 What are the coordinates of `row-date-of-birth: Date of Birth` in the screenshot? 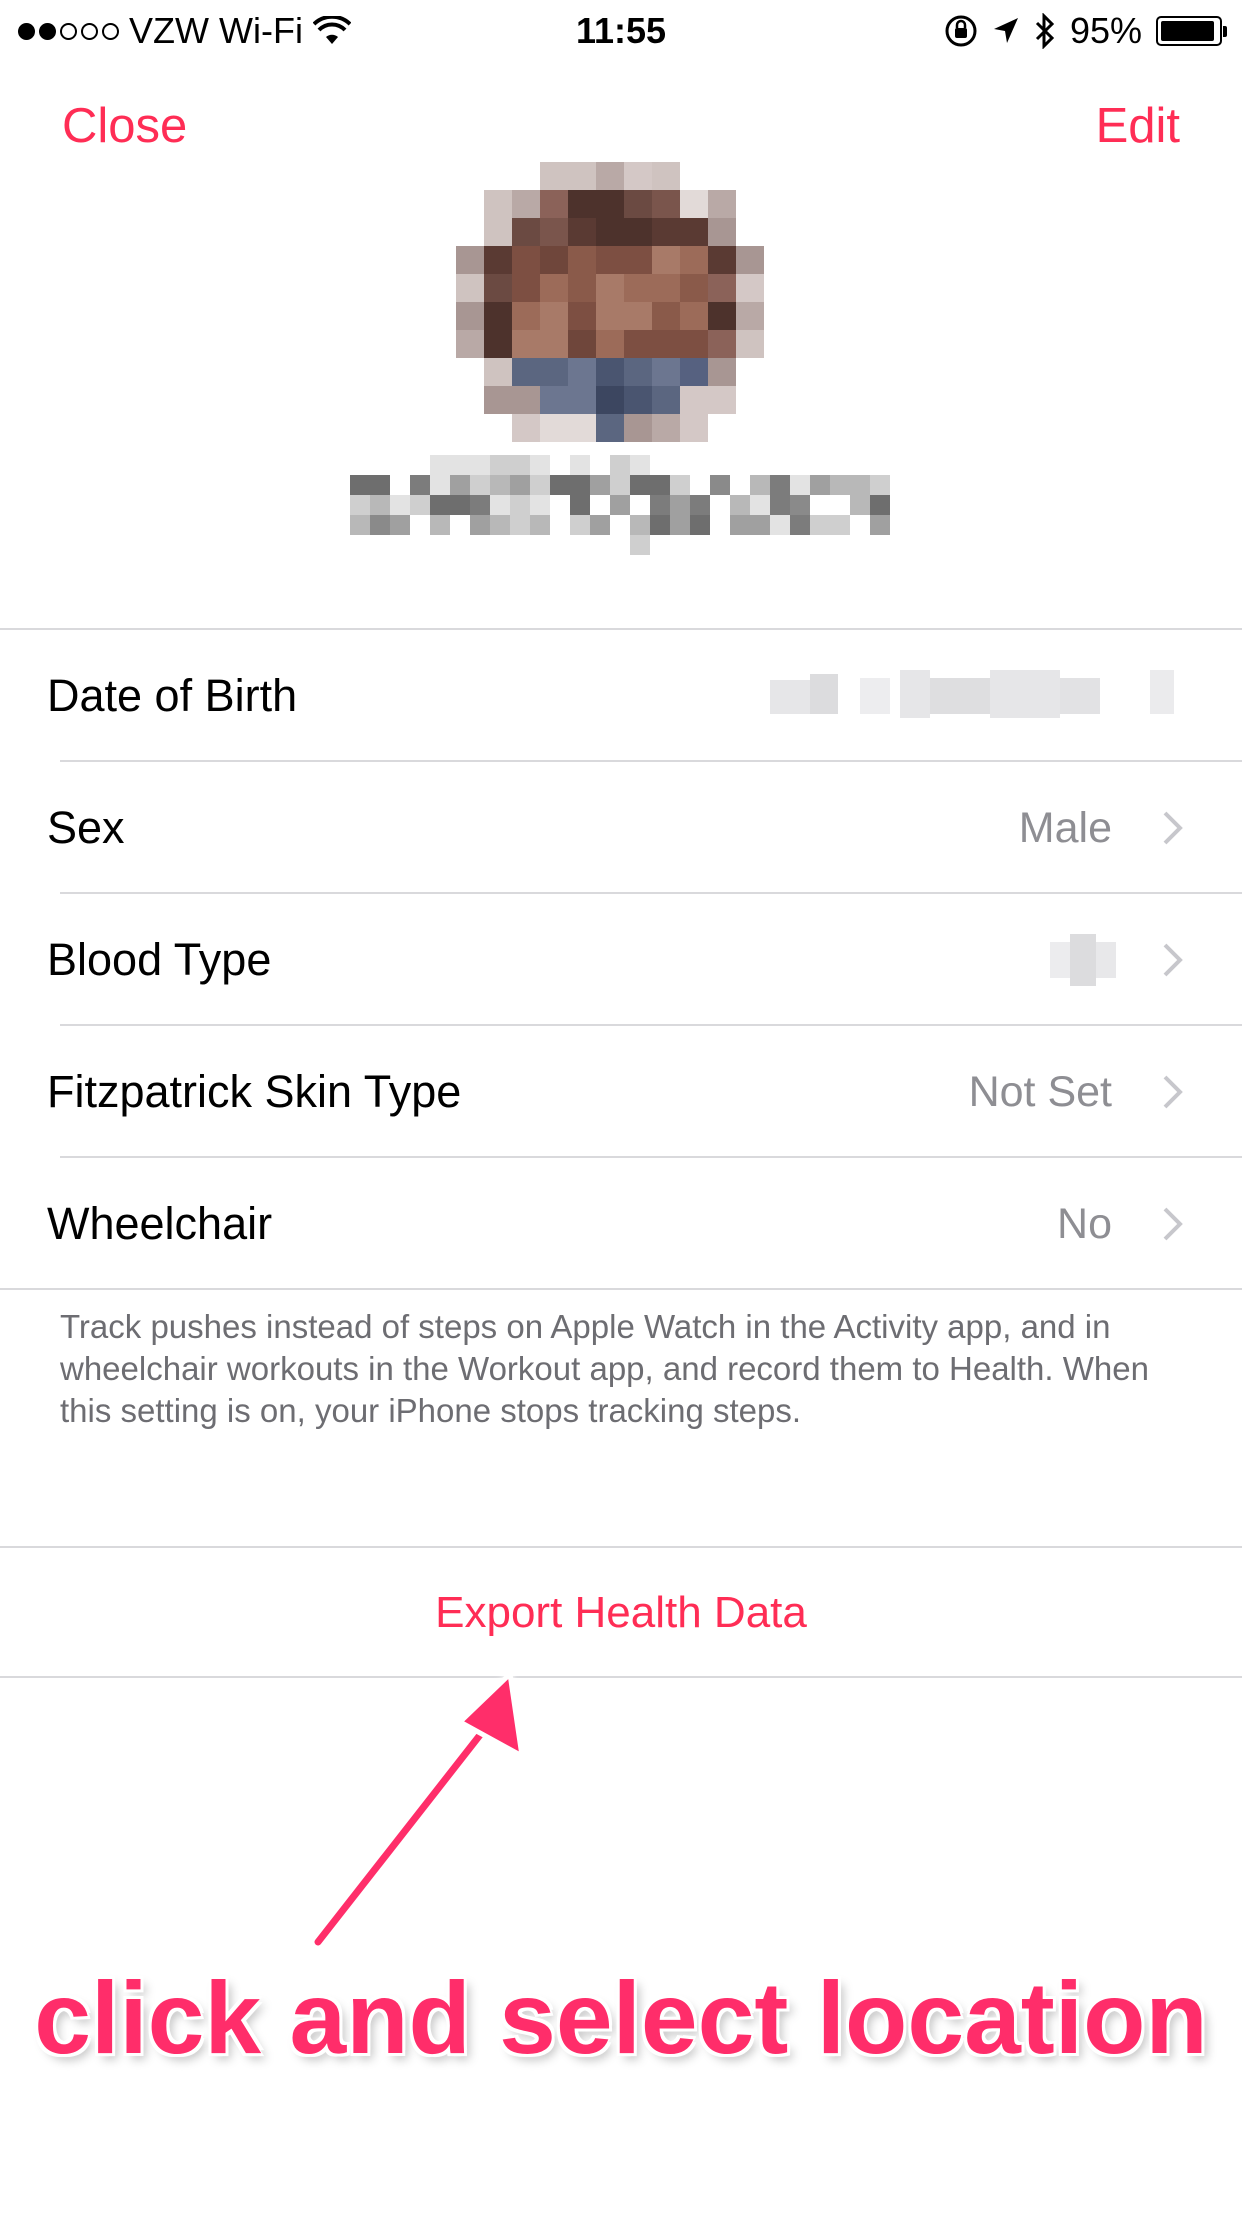 It's located at (621, 696).